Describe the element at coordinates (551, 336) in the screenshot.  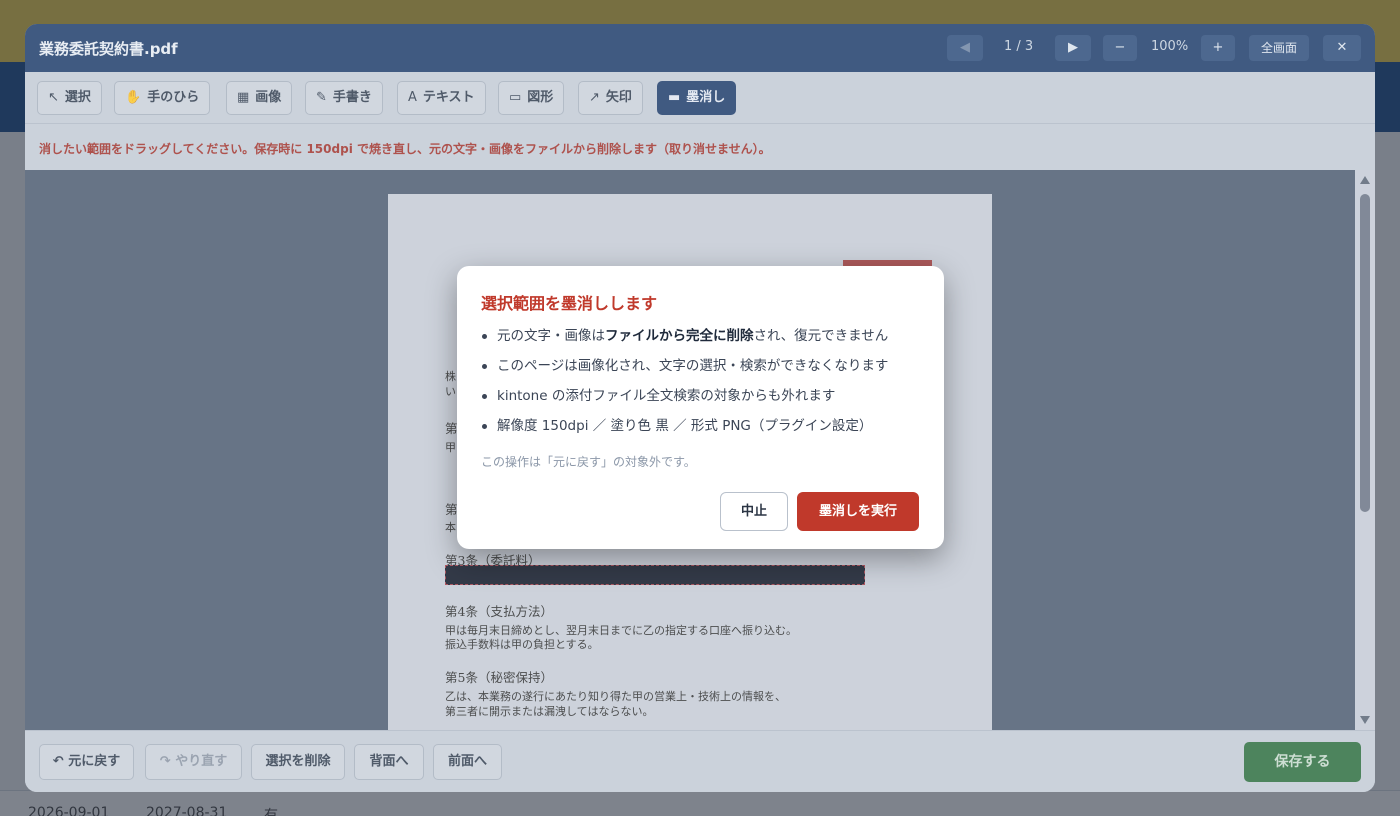
I see `warning-text: 元の文字・画像は` at that location.